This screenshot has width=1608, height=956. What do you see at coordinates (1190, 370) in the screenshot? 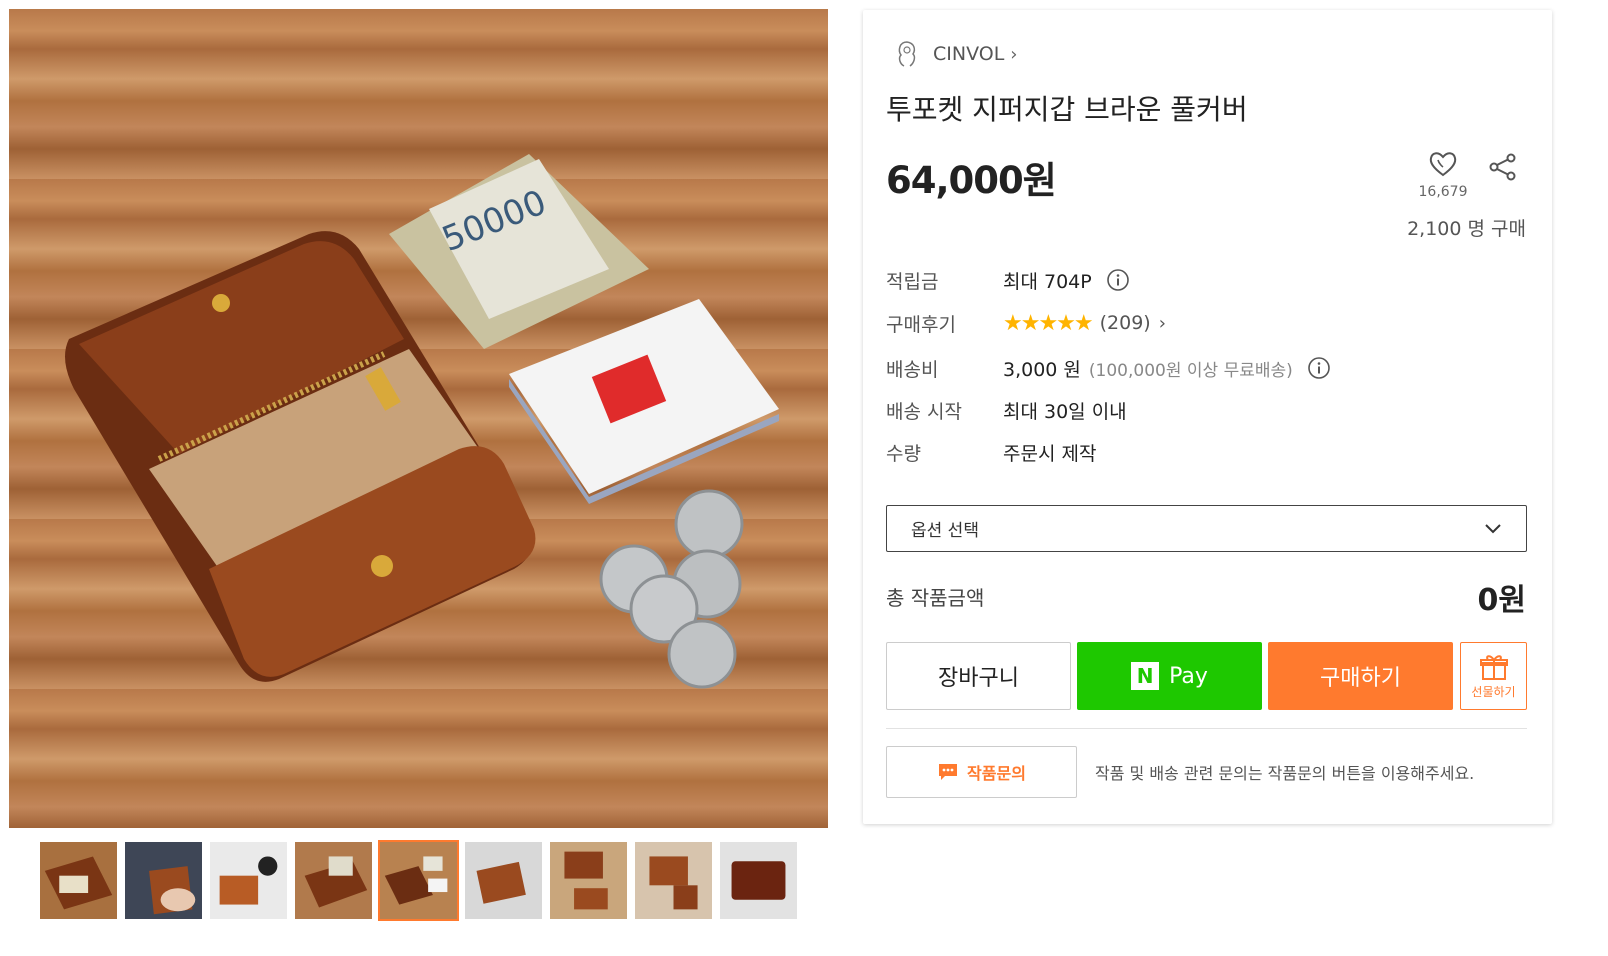
I see `shipping-note: (100,000원 이상 무료배송)` at bounding box center [1190, 370].